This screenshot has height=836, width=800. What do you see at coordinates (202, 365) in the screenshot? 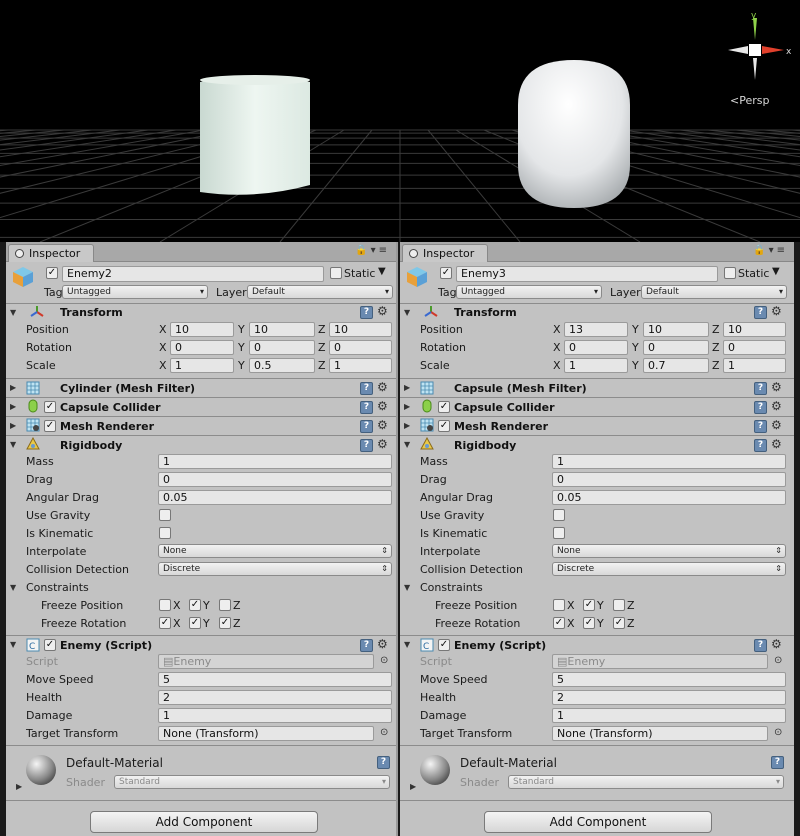
I see `x-field: 1` at bounding box center [202, 365].